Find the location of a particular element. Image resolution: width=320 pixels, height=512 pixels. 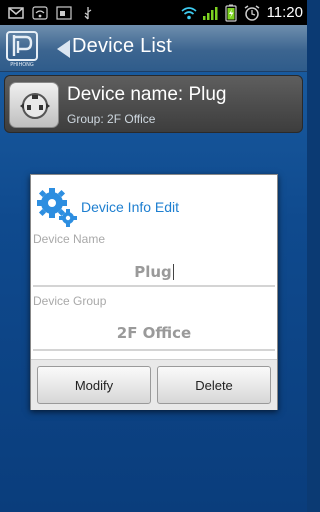

device-group-label: Device Group is located at coordinates (70, 301).